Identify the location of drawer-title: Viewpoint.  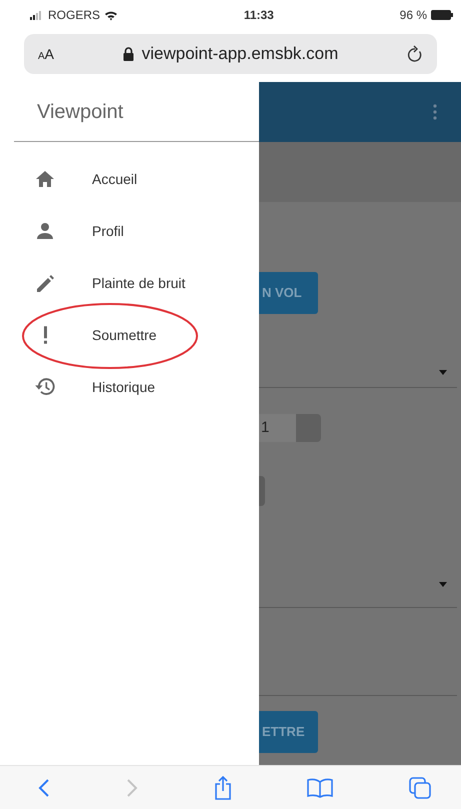
(80, 112).